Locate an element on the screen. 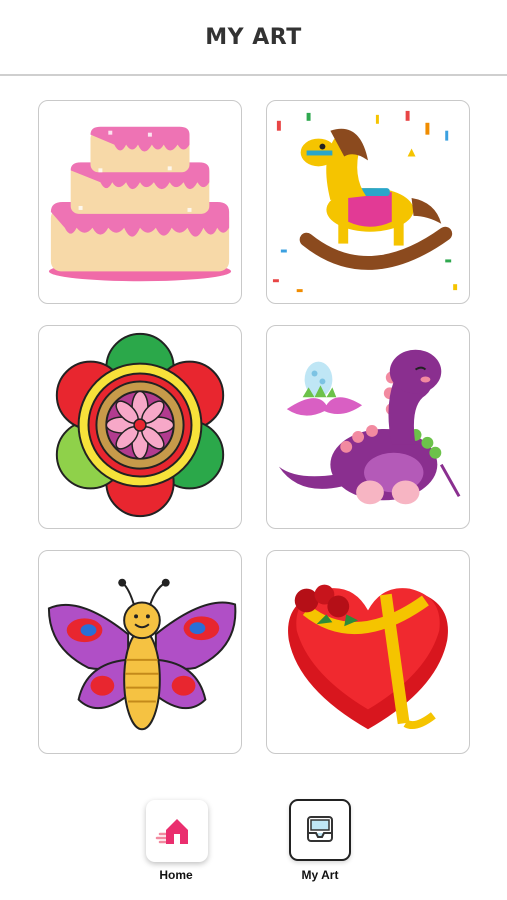  artwork-card-dinosaur is located at coordinates (368, 427).